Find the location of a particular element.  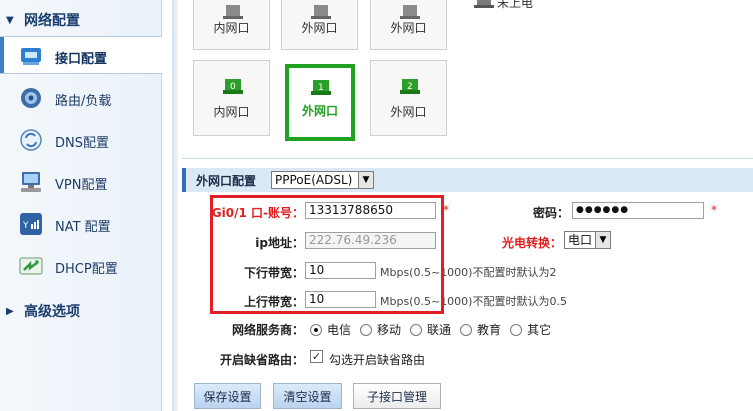

panel-divider is located at coordinates (175, 205).